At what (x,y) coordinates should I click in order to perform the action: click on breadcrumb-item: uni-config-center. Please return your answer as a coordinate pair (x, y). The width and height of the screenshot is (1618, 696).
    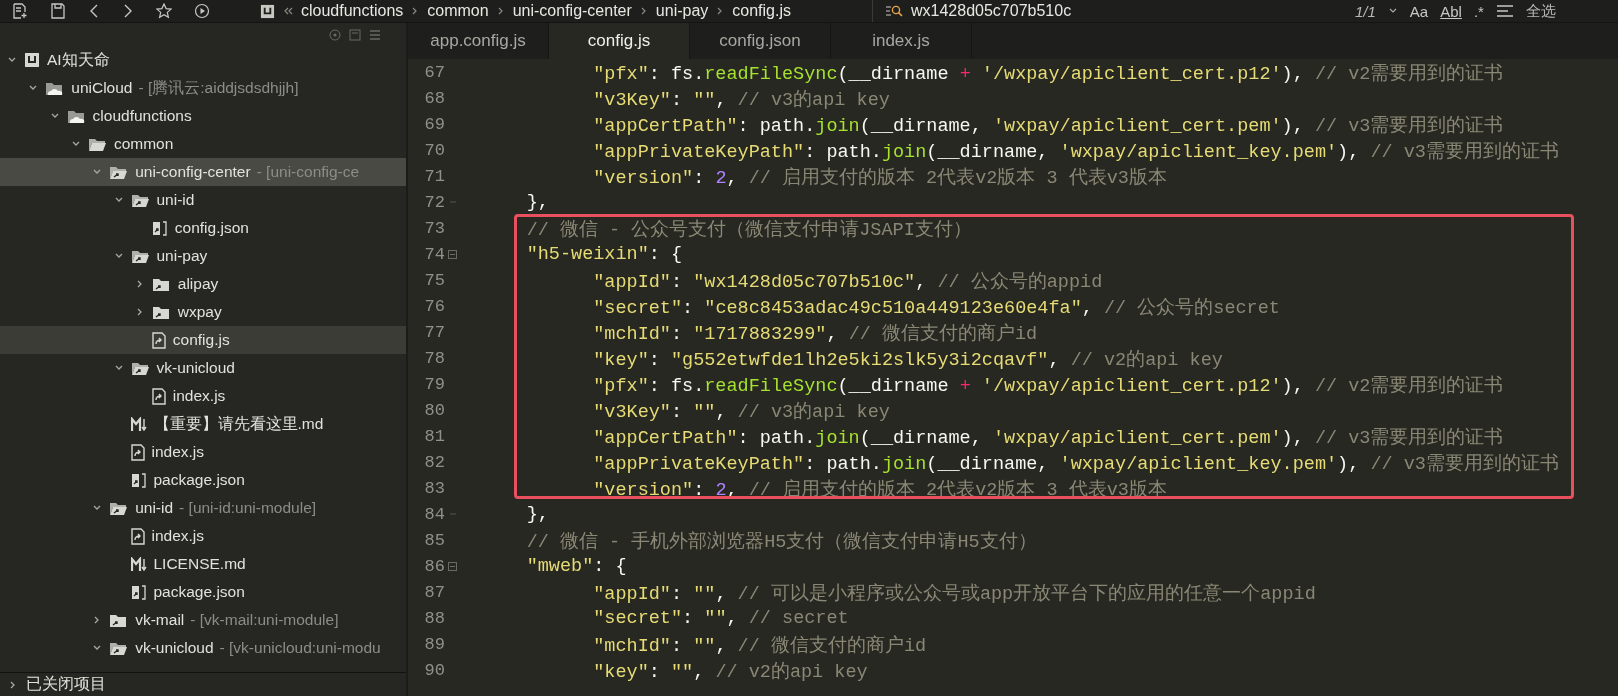
    Looking at the image, I should click on (572, 11).